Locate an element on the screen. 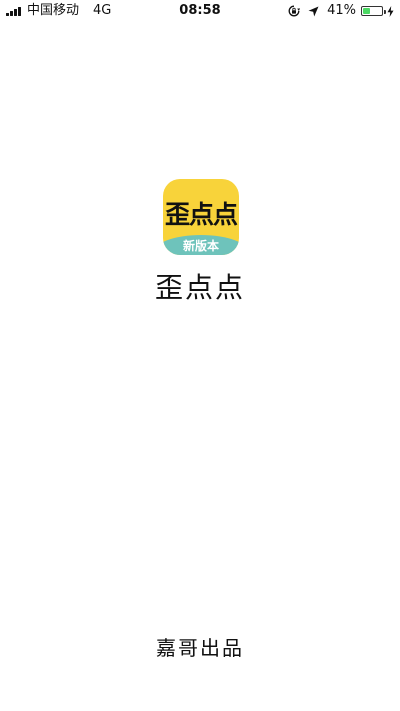 This screenshot has width=400, height=711. new-version-badge: 新版本 is located at coordinates (200, 246).